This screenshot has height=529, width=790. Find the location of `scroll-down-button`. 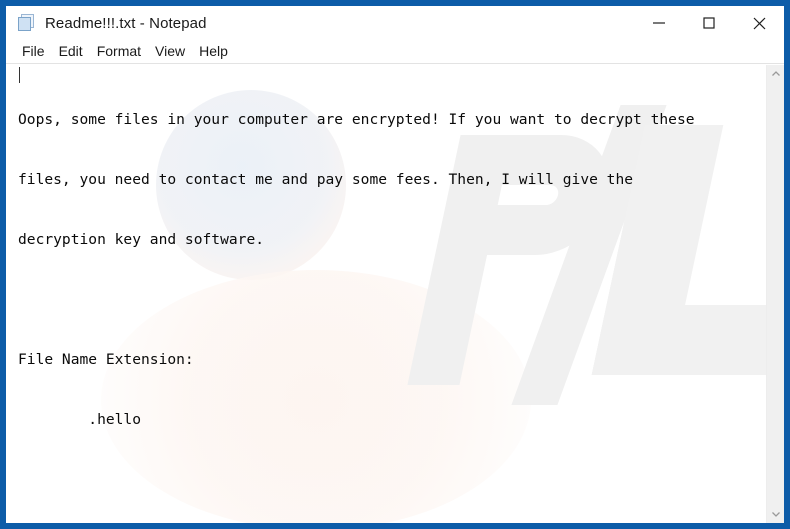

scroll-down-button is located at coordinates (775, 514).